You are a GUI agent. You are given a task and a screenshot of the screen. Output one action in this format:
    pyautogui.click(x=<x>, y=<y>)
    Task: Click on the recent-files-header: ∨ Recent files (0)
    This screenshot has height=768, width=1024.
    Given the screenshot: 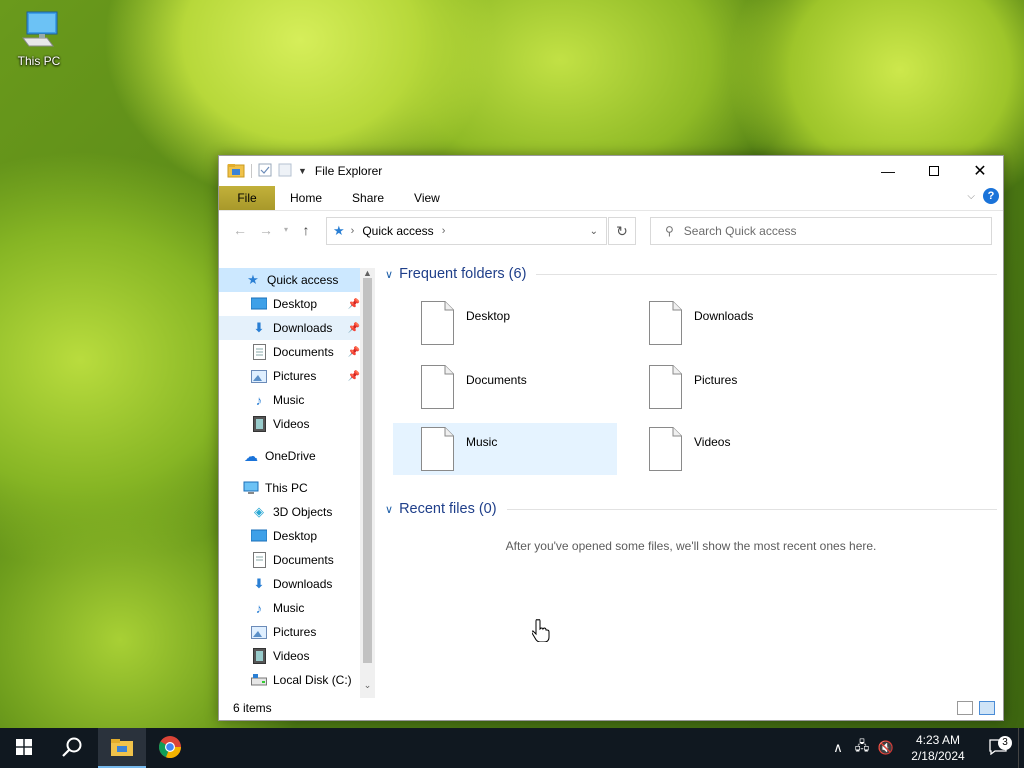 What is the action you would take?
    pyautogui.click(x=691, y=509)
    